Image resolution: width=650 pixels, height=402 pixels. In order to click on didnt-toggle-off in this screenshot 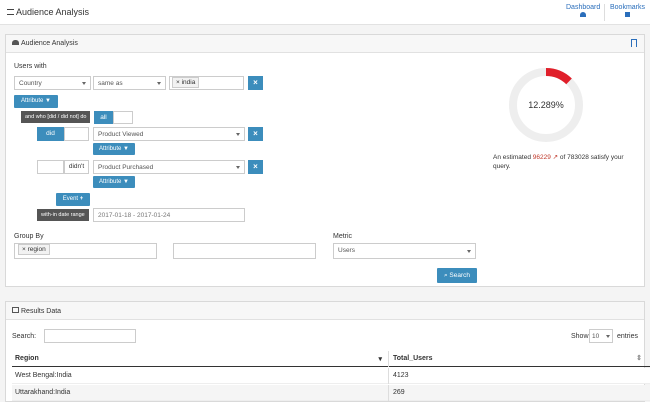, I will do `click(50, 167)`.